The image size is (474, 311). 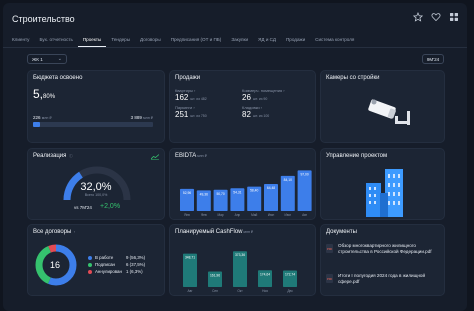 What do you see at coordinates (46, 118) in the screenshot?
I see `budget-spent-unit: млн ₽` at bounding box center [46, 118].